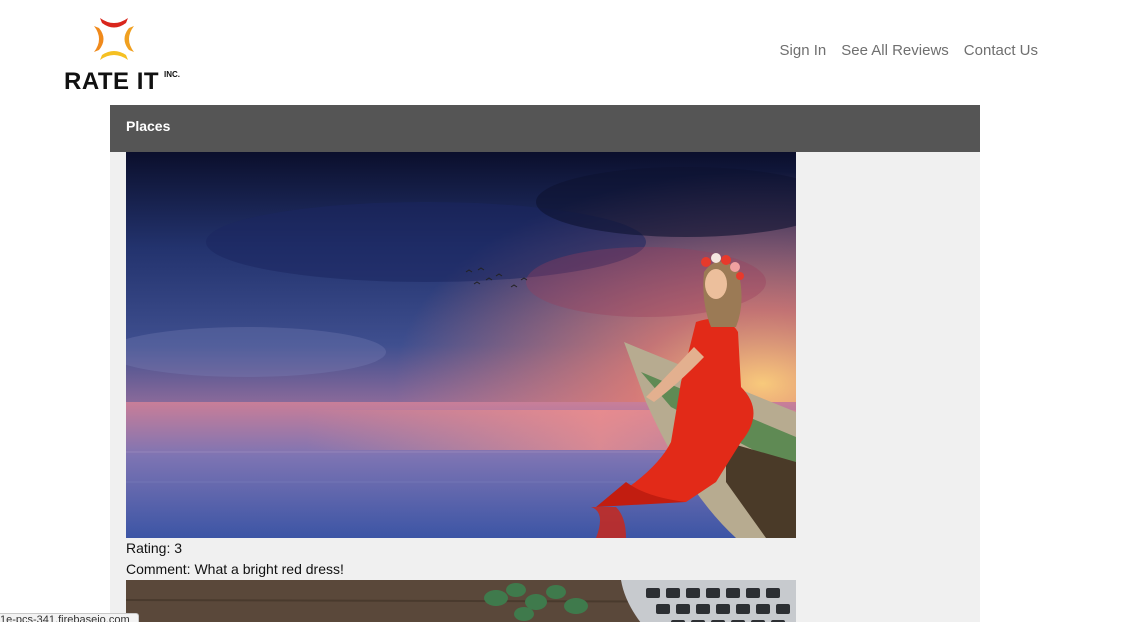 The width and height of the screenshot is (1131, 622). I want to click on review-rating: Rating: 3, so click(461, 548).